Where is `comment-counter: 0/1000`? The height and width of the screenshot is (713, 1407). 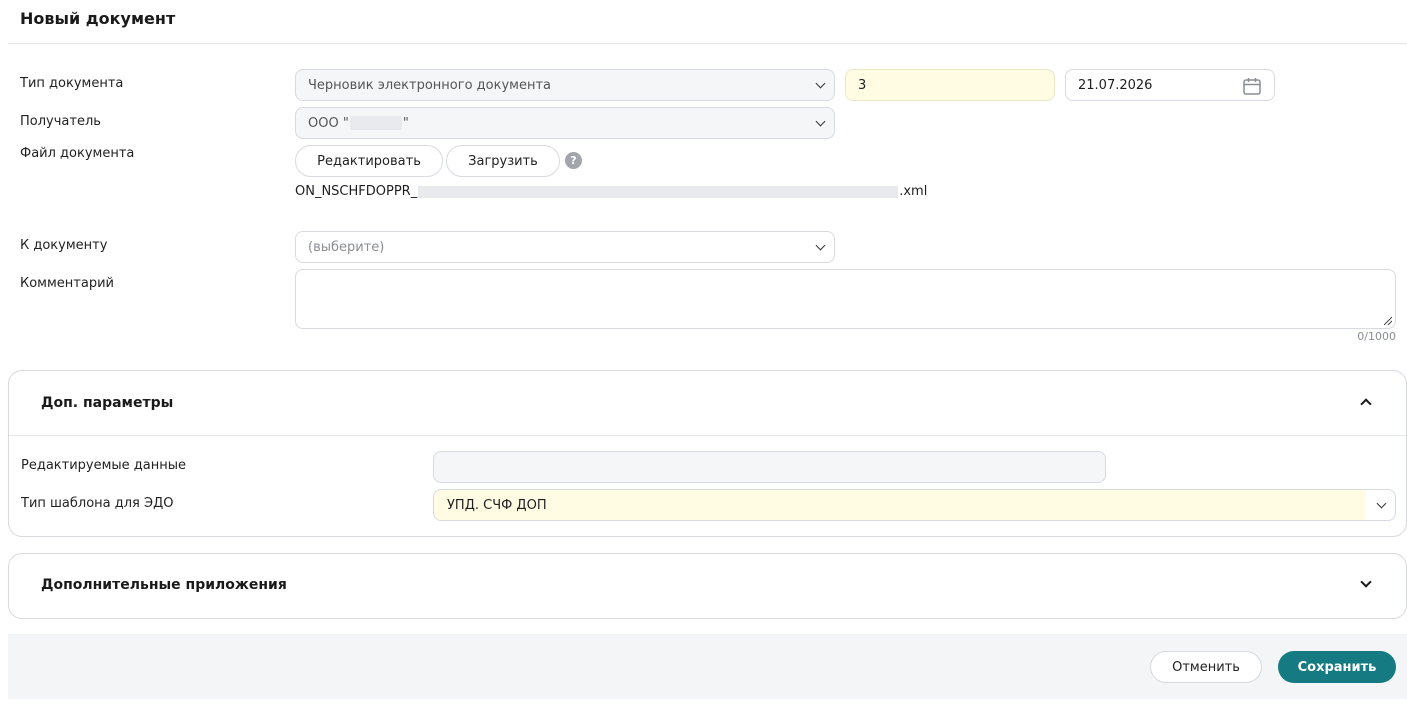 comment-counter: 0/1000 is located at coordinates (1376, 336).